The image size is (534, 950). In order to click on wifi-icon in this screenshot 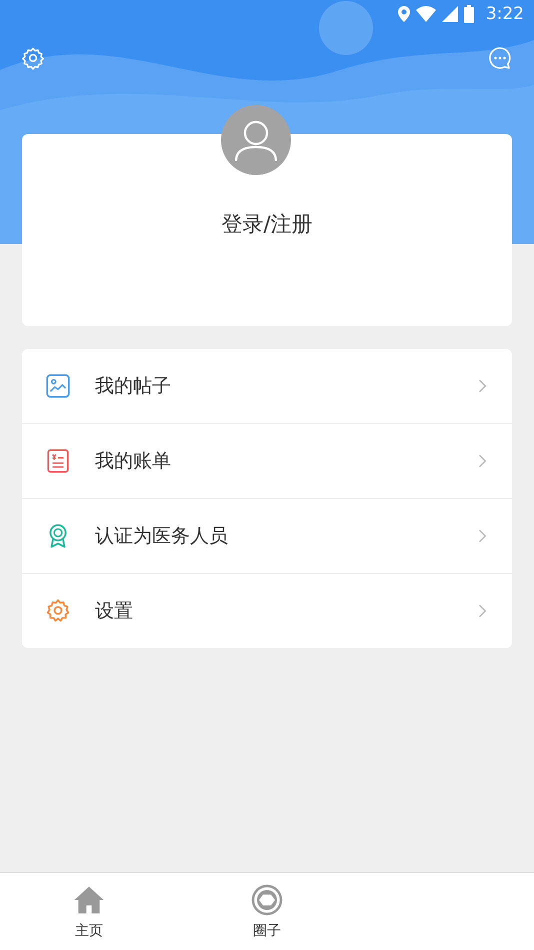, I will do `click(426, 14)`.